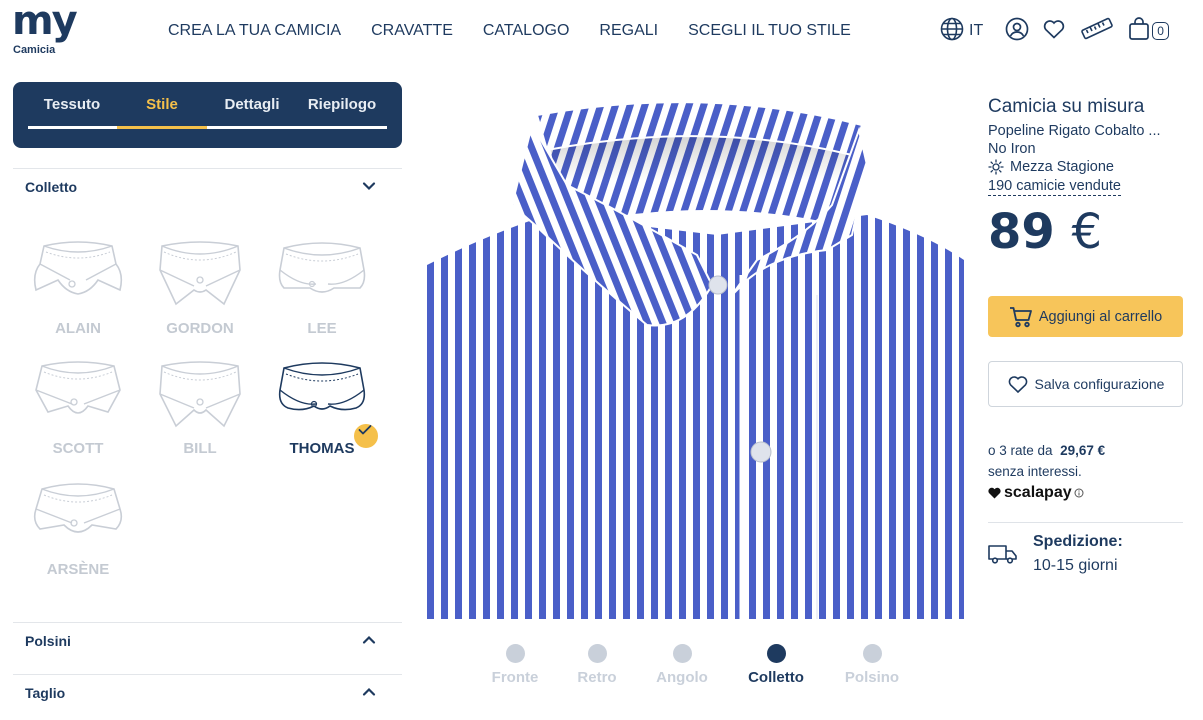  What do you see at coordinates (254, 31) in the screenshot?
I see `nav-item-crea: CREA LA TUA CAMICIA` at bounding box center [254, 31].